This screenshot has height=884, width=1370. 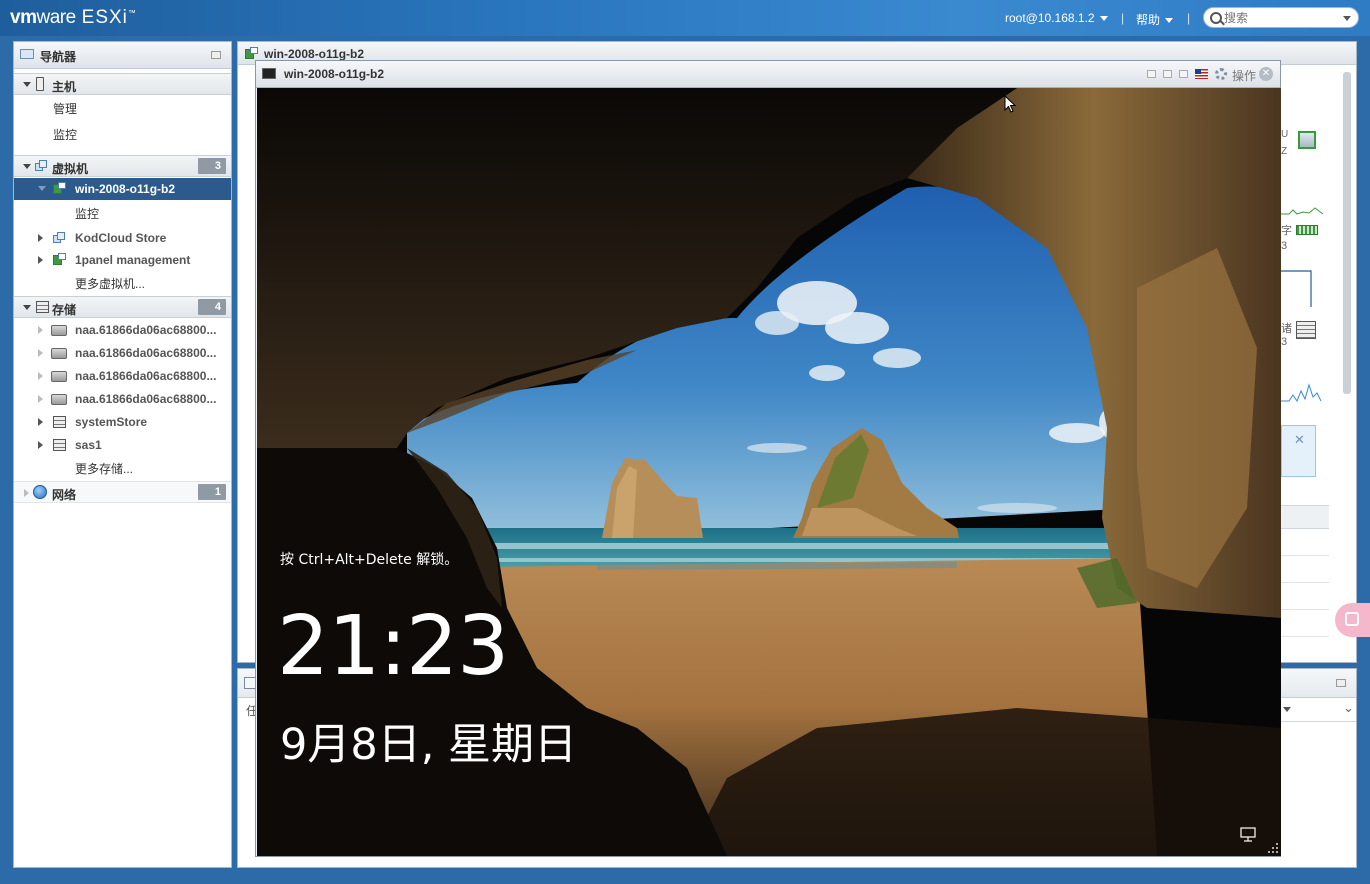 What do you see at coordinates (1151, 74) in the screenshot?
I see `restore-icon` at bounding box center [1151, 74].